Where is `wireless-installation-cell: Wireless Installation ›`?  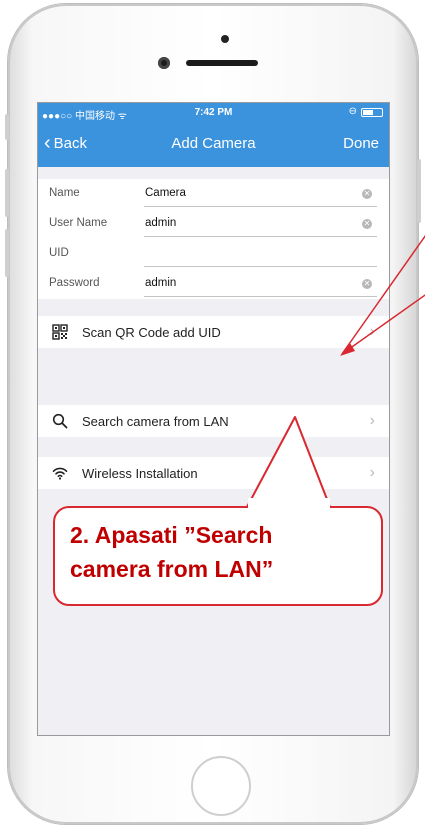 wireless-installation-cell: Wireless Installation › is located at coordinates (213, 473).